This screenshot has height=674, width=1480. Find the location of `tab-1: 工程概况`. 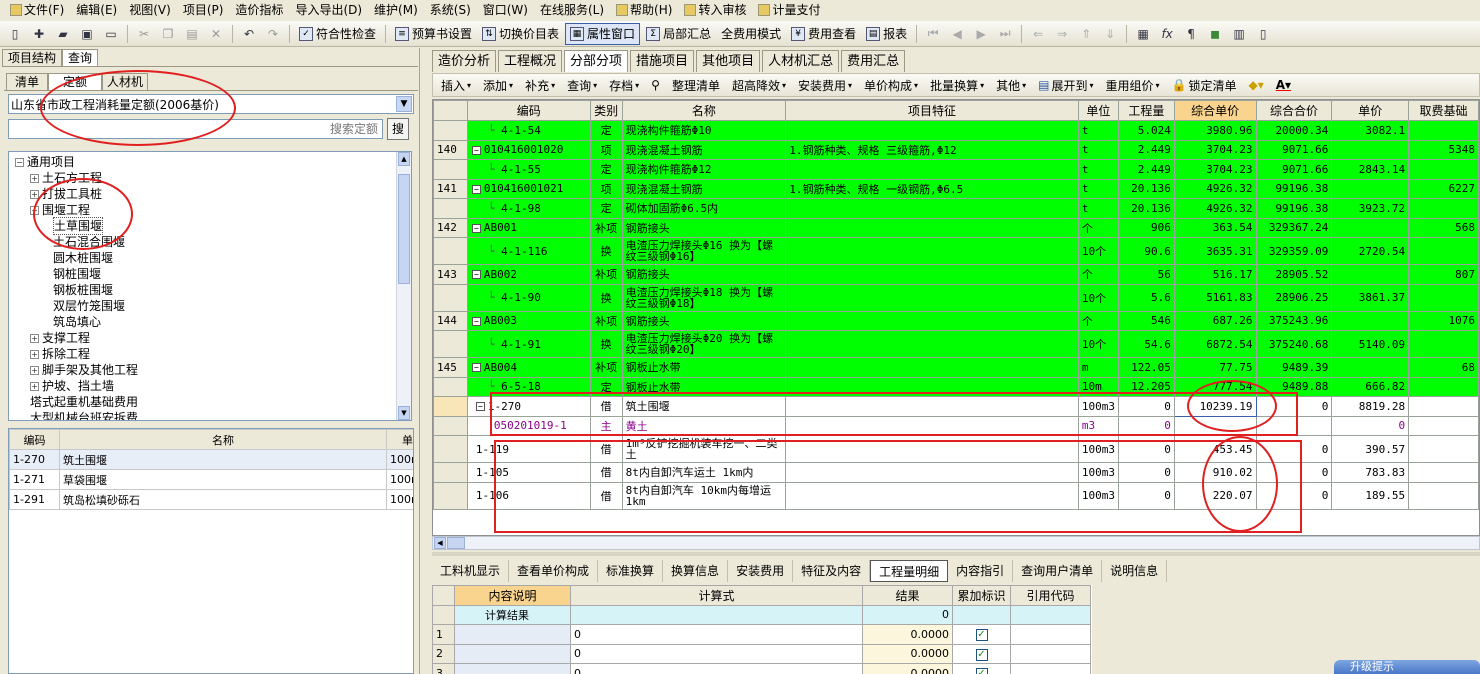

tab-1: 工程概况 is located at coordinates (530, 61).